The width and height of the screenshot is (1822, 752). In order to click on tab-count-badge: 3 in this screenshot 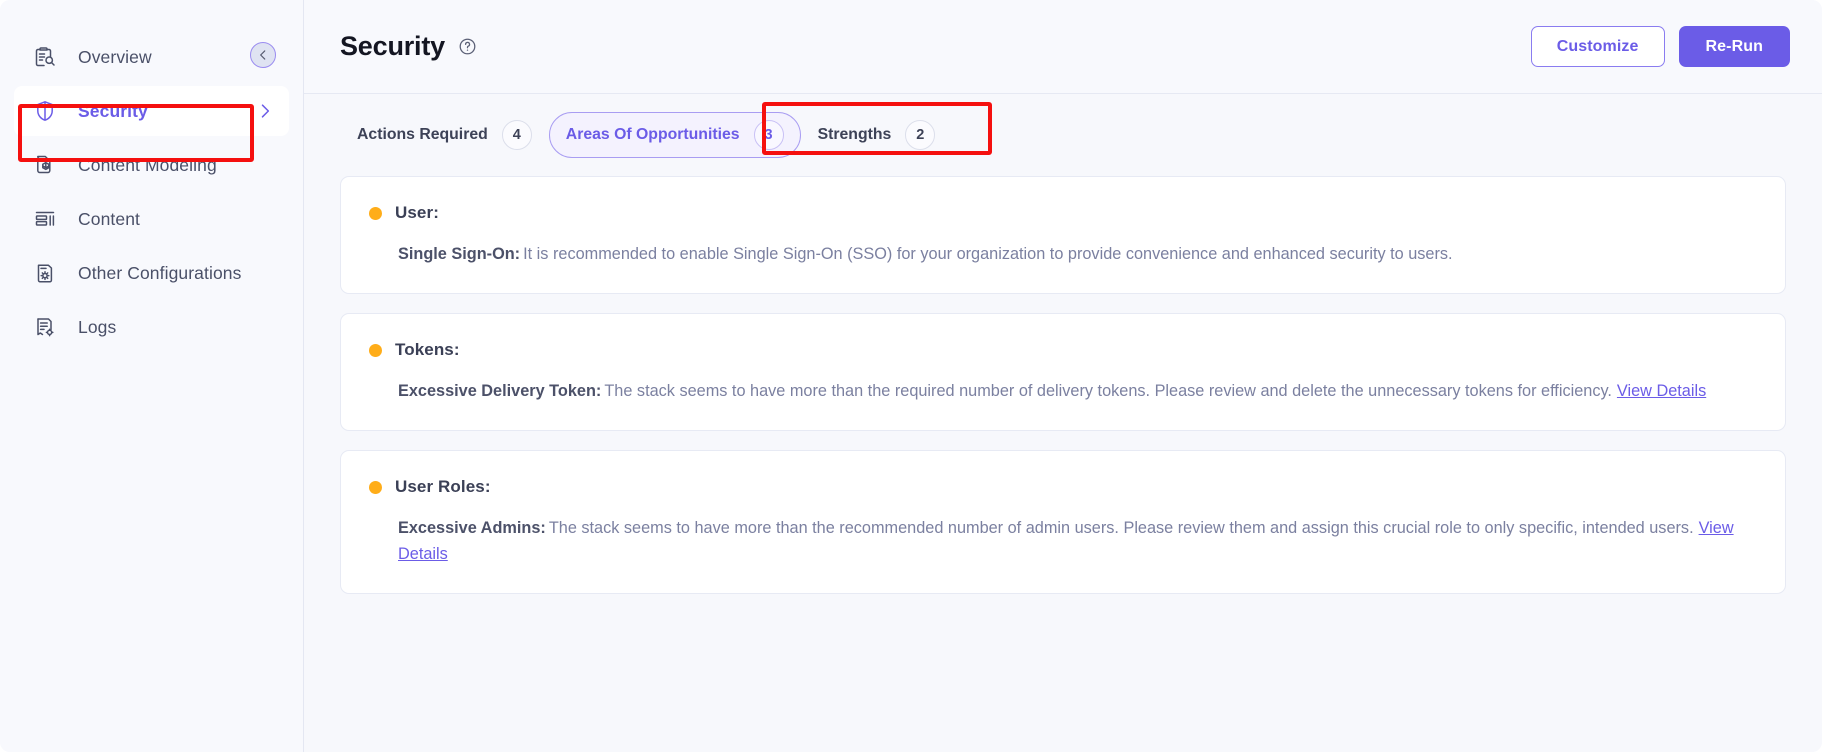, I will do `click(768, 135)`.